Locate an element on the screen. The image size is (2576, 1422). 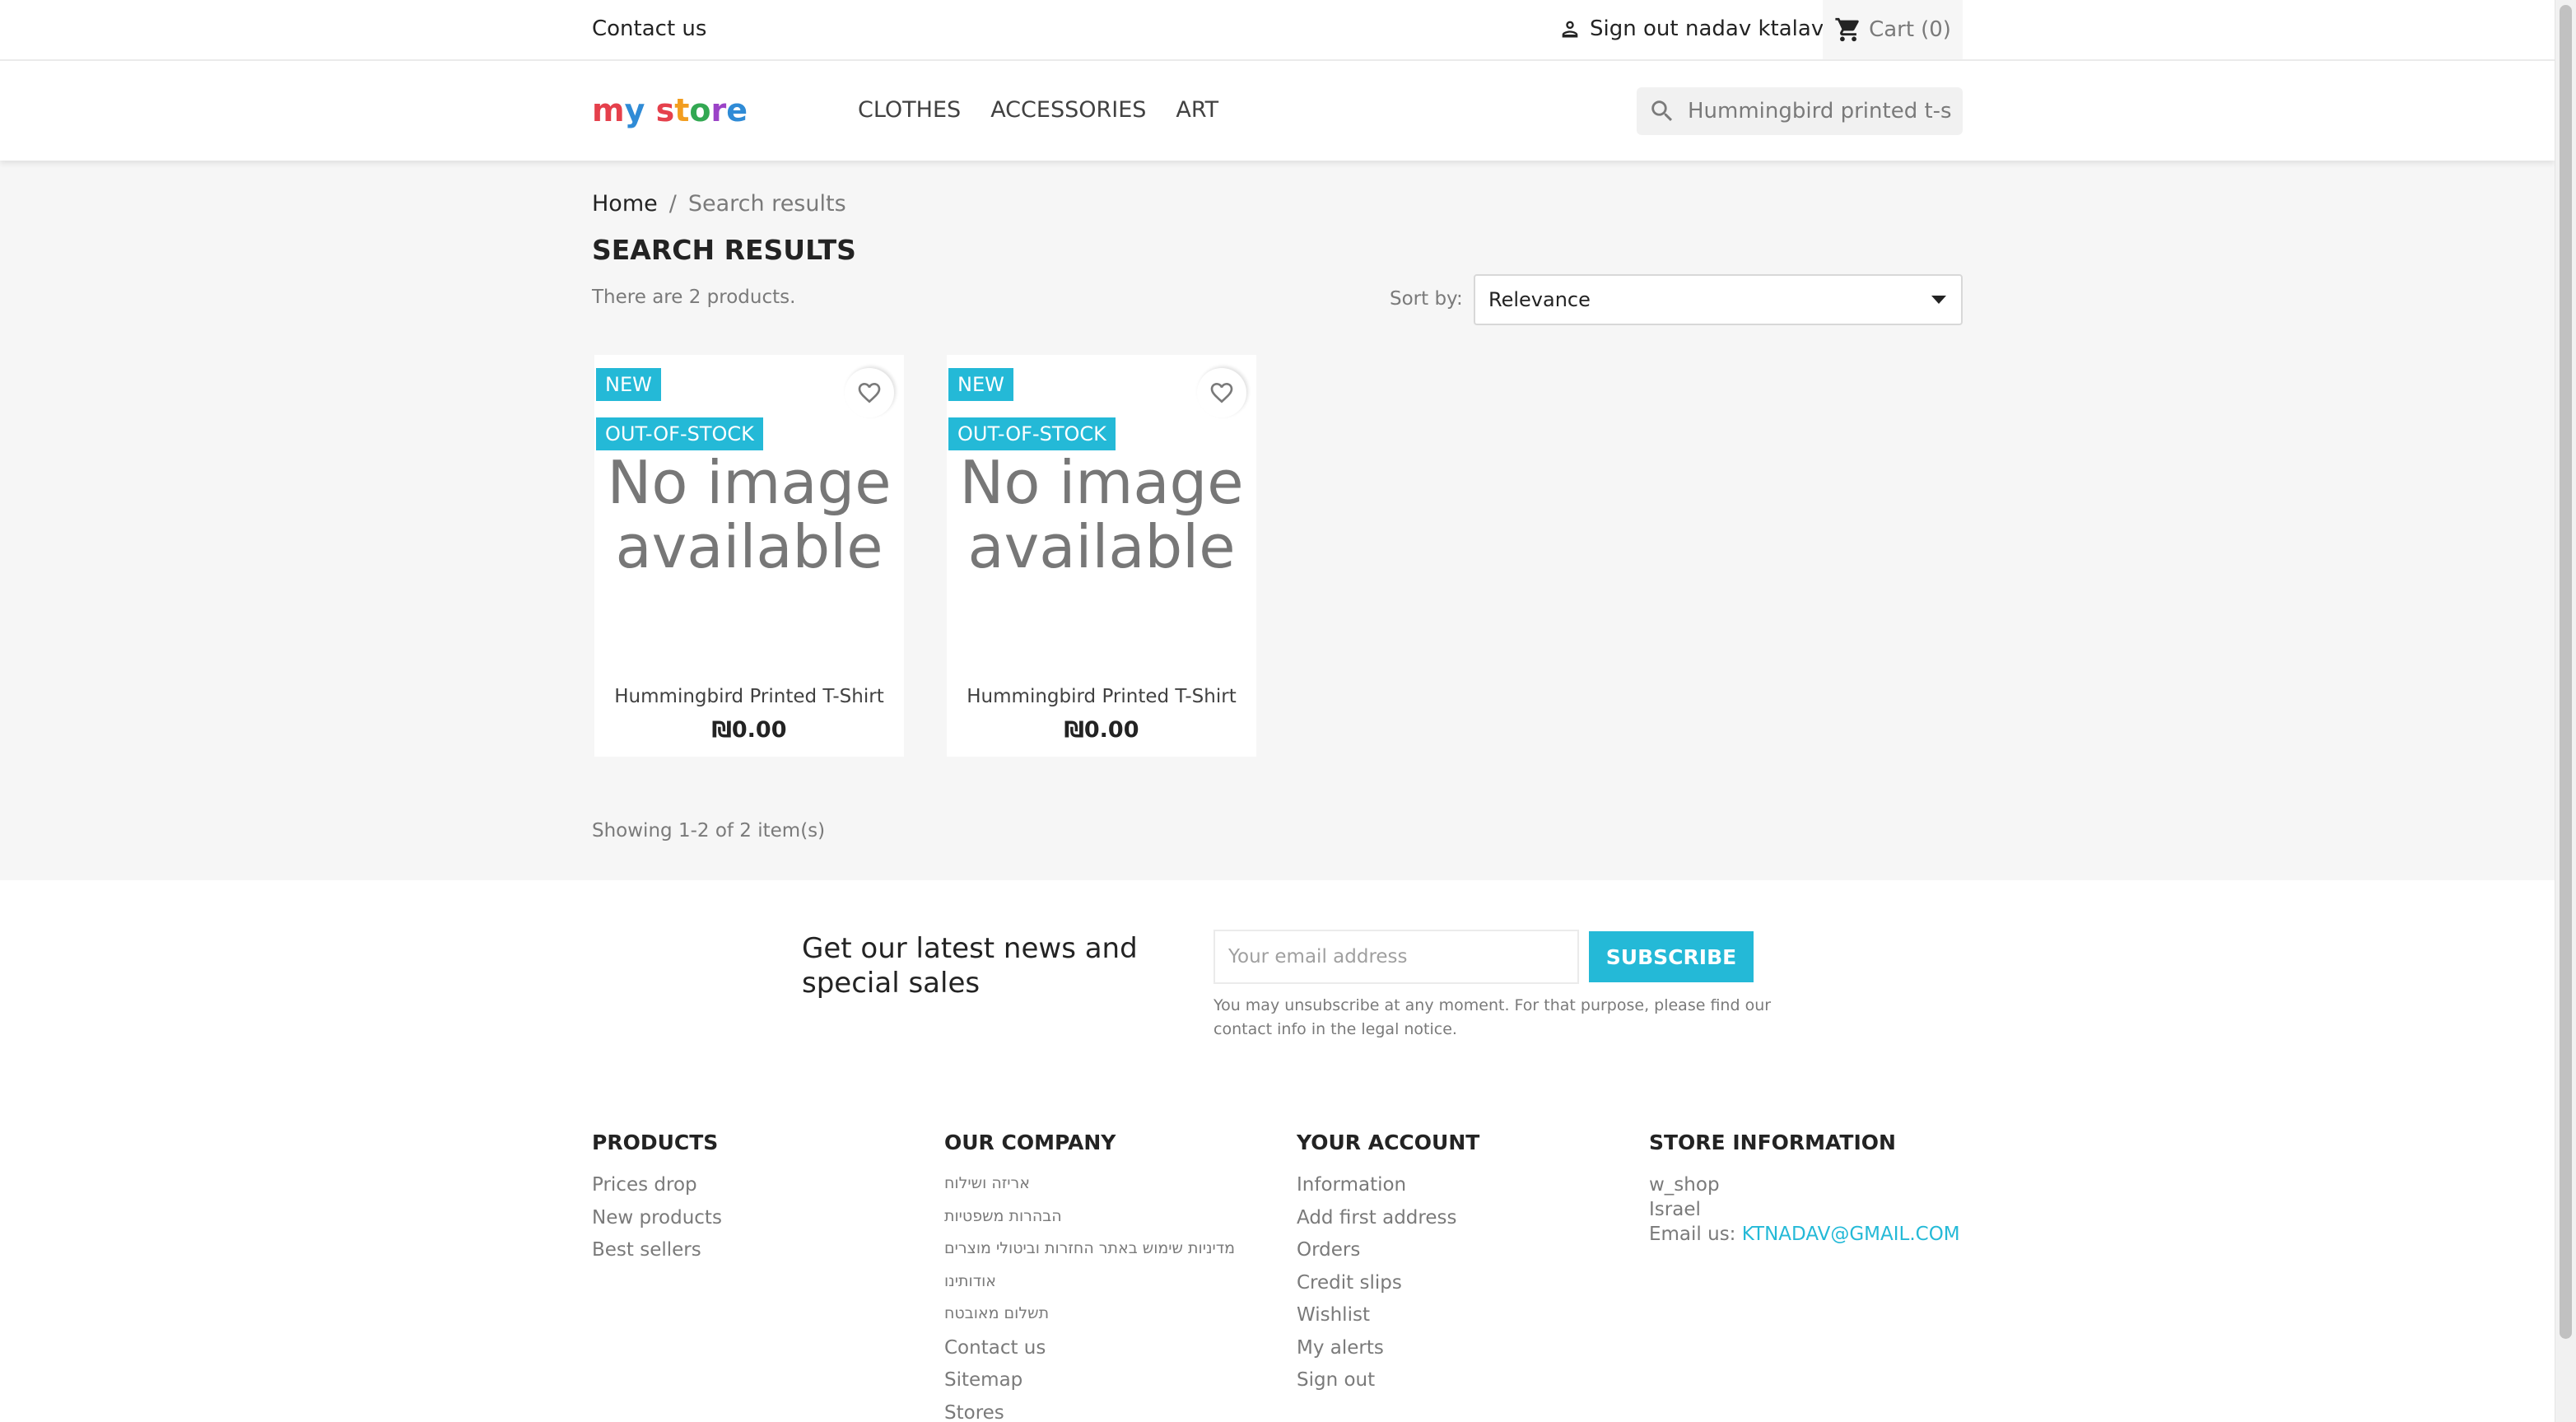
breadcrumb-current: Search results is located at coordinates (766, 204).